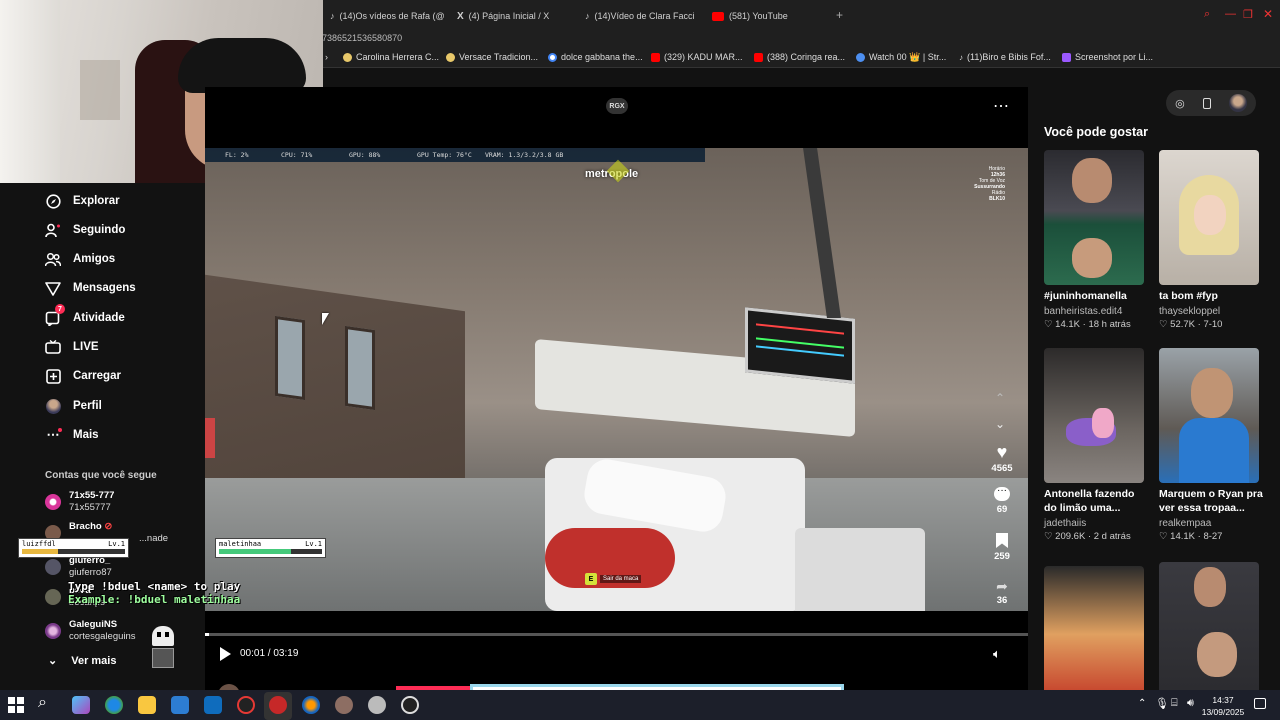  Describe the element at coordinates (1206, 103) in the screenshot. I see `device-icon` at that location.